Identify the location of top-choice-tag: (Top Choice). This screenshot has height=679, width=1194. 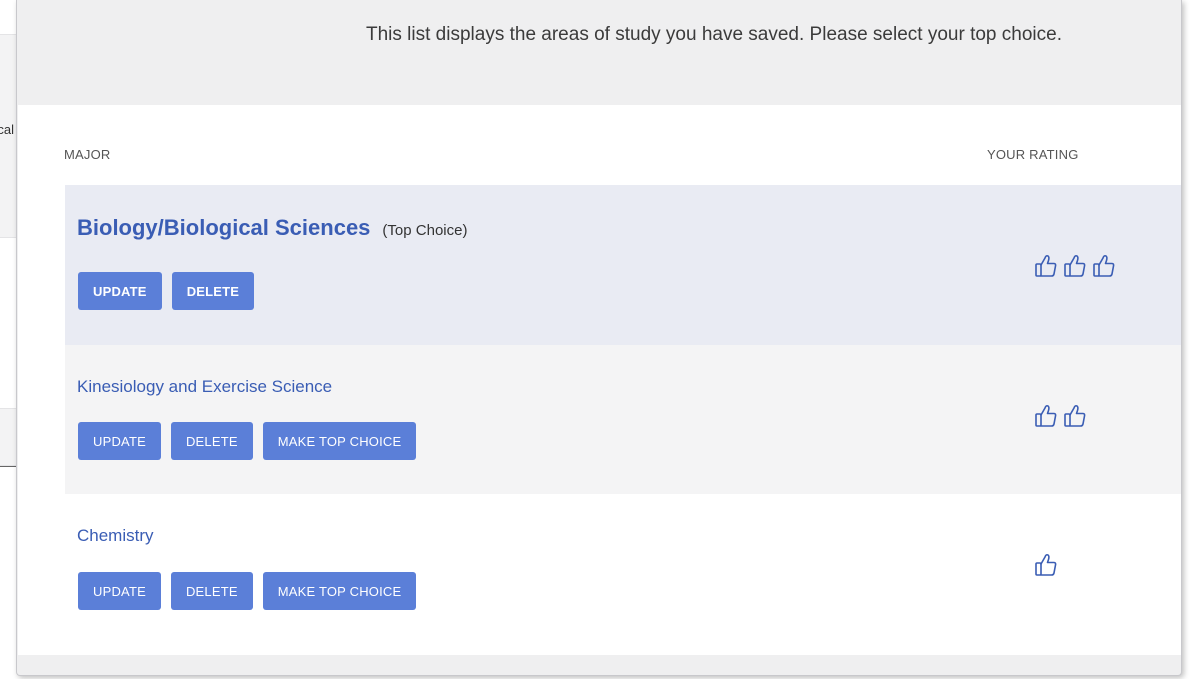
(425, 230).